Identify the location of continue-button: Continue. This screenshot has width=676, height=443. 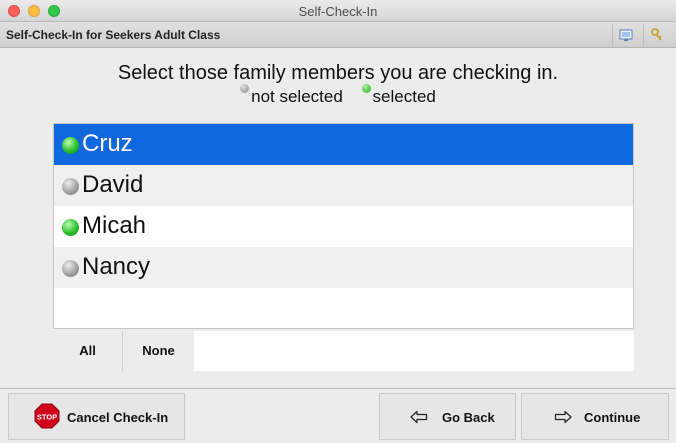
(595, 416).